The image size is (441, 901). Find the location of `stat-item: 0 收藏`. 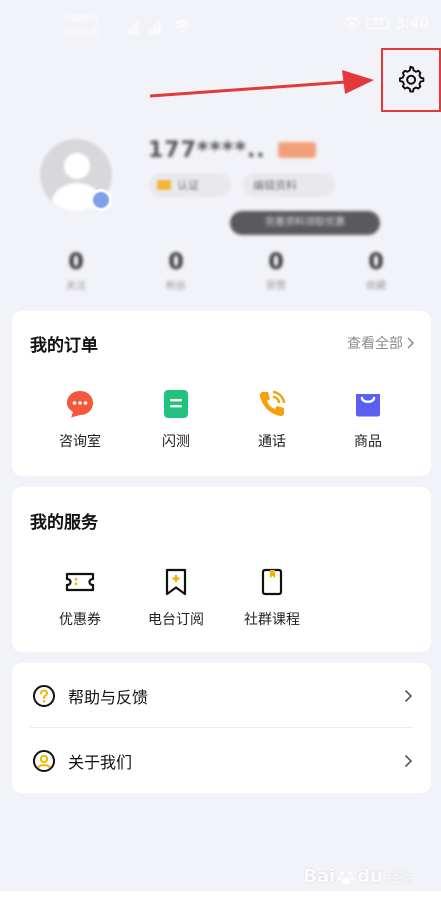

stat-item: 0 收藏 is located at coordinates (376, 275).